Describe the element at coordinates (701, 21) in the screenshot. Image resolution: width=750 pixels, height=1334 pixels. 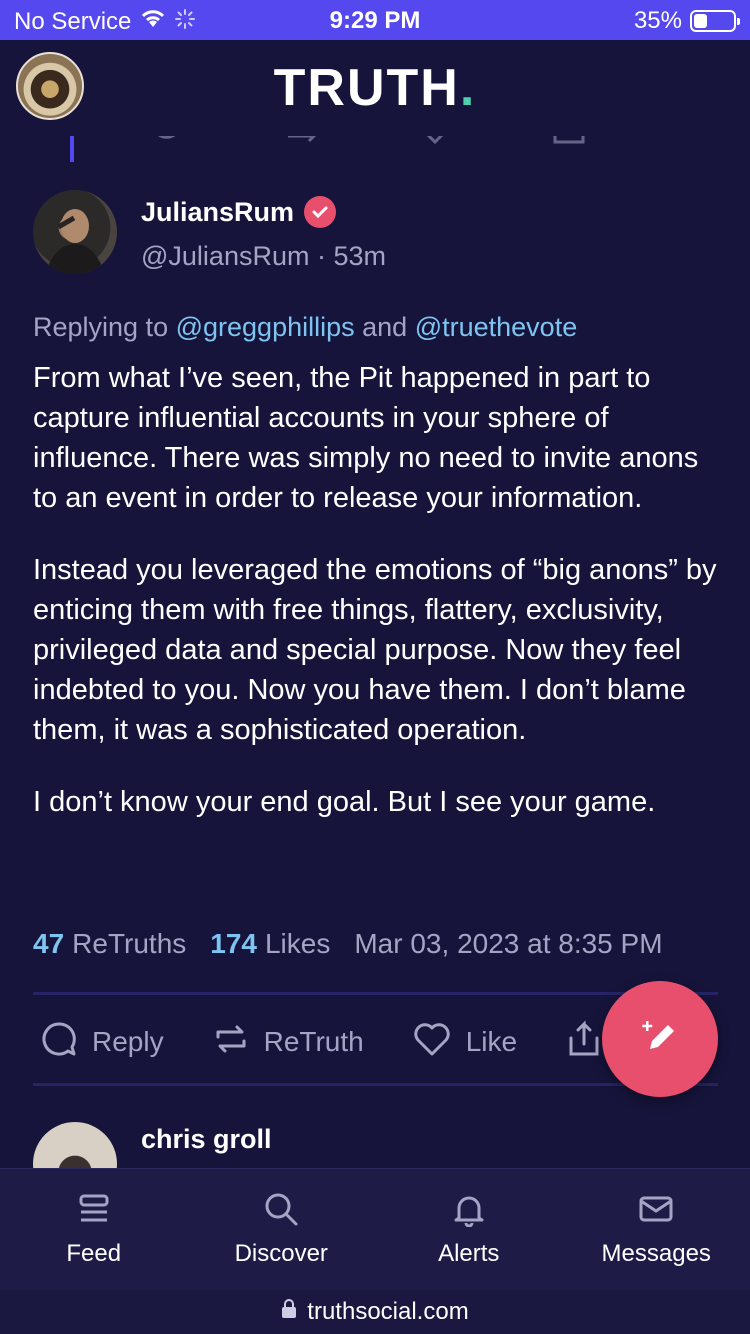
I see `battery-level` at that location.